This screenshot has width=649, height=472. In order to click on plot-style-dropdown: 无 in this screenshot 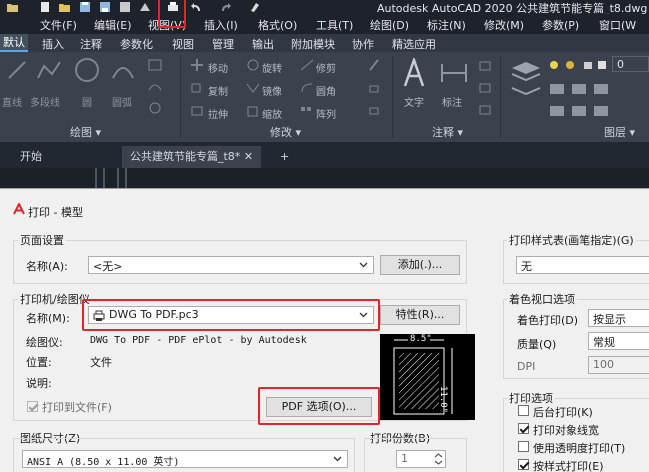, I will do `click(582, 265)`.